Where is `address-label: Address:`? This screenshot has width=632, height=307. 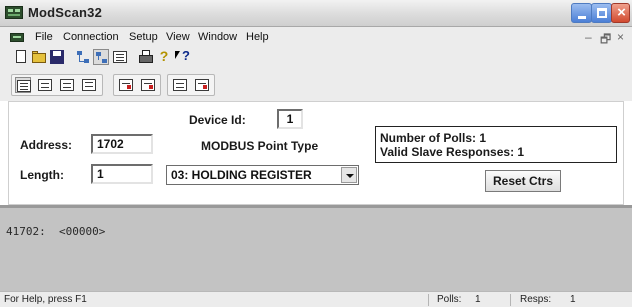 address-label: Address: is located at coordinates (46, 145).